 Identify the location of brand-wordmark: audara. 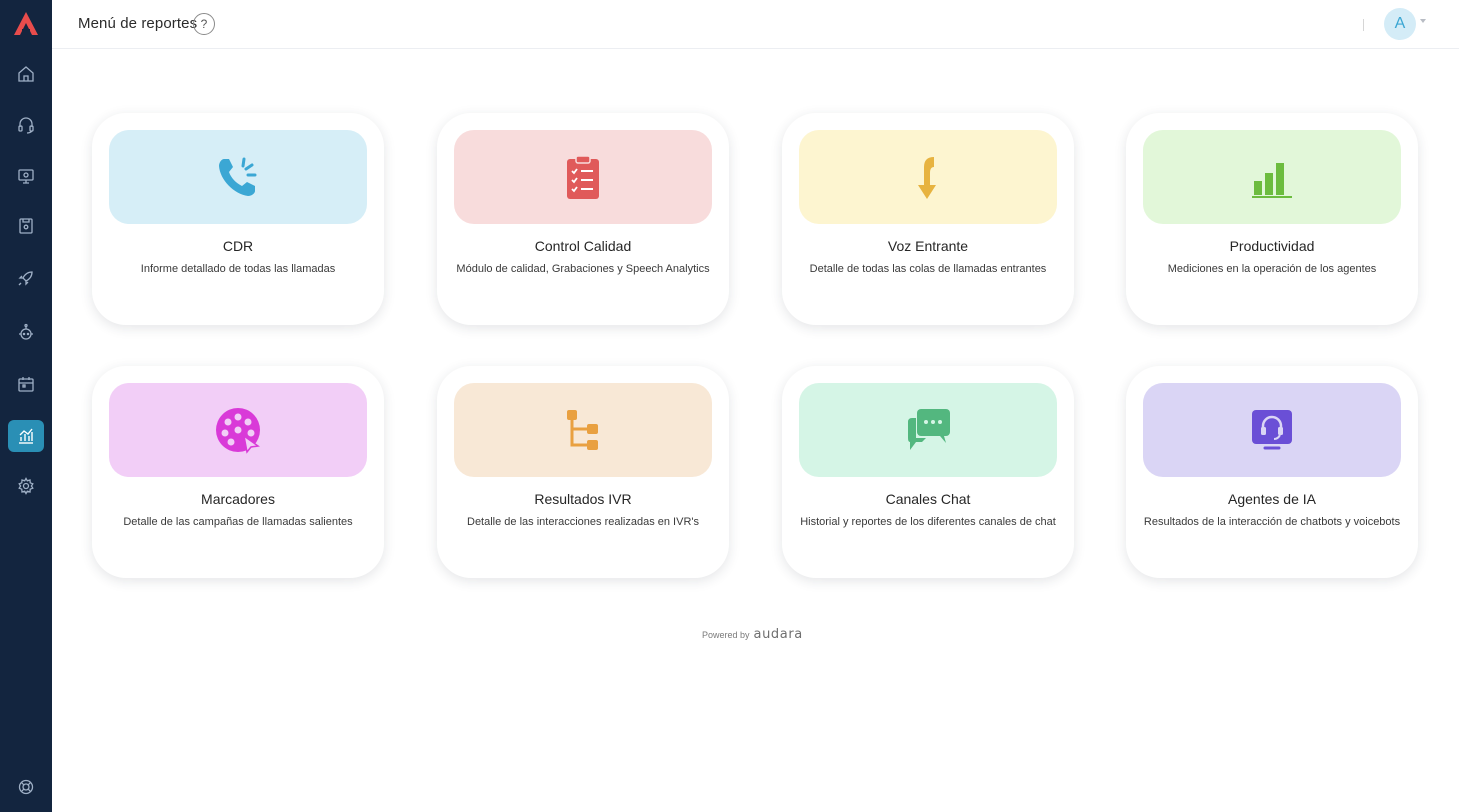
(778, 634).